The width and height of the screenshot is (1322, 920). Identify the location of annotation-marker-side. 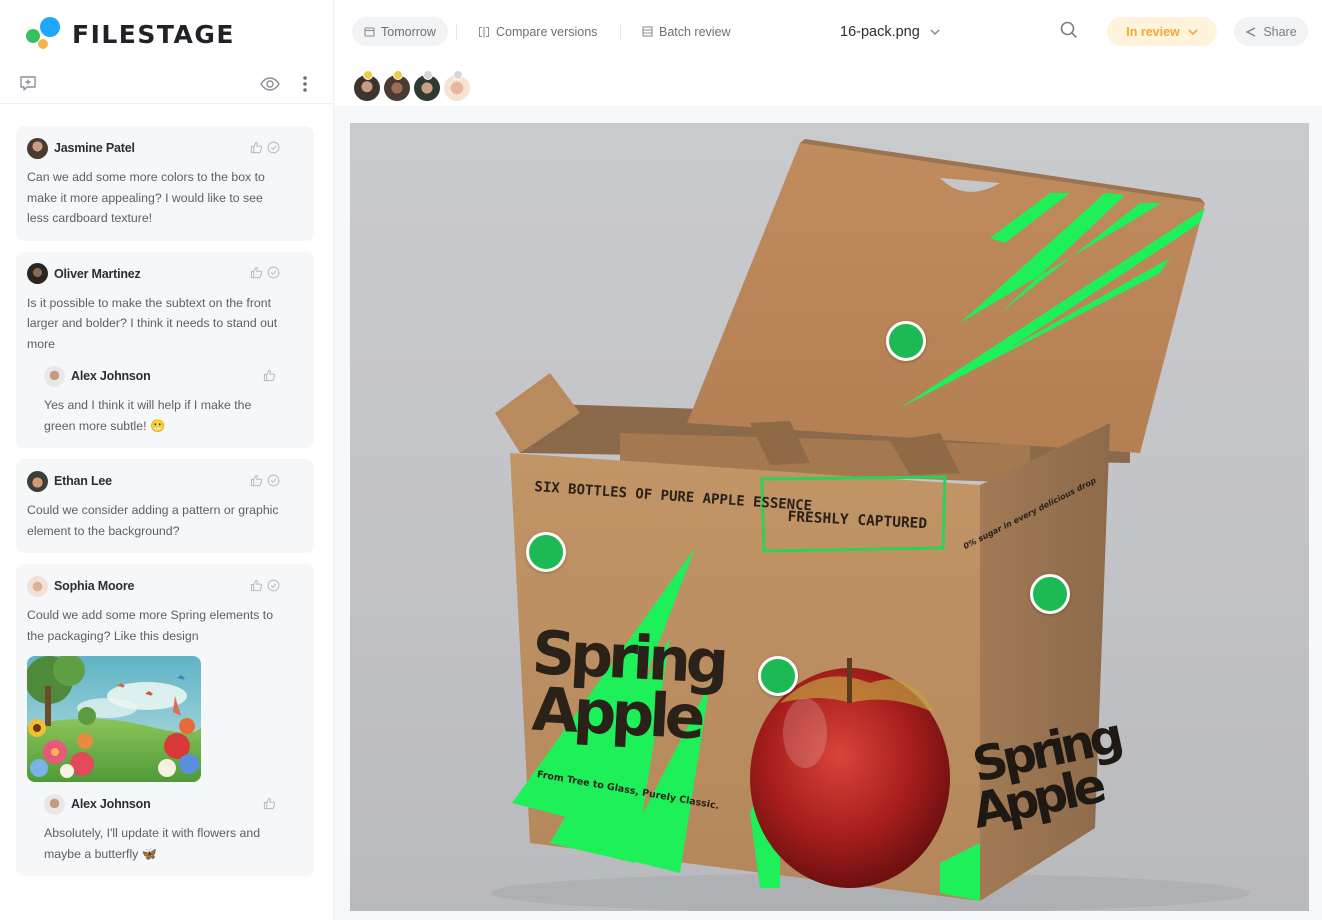
(1050, 594).